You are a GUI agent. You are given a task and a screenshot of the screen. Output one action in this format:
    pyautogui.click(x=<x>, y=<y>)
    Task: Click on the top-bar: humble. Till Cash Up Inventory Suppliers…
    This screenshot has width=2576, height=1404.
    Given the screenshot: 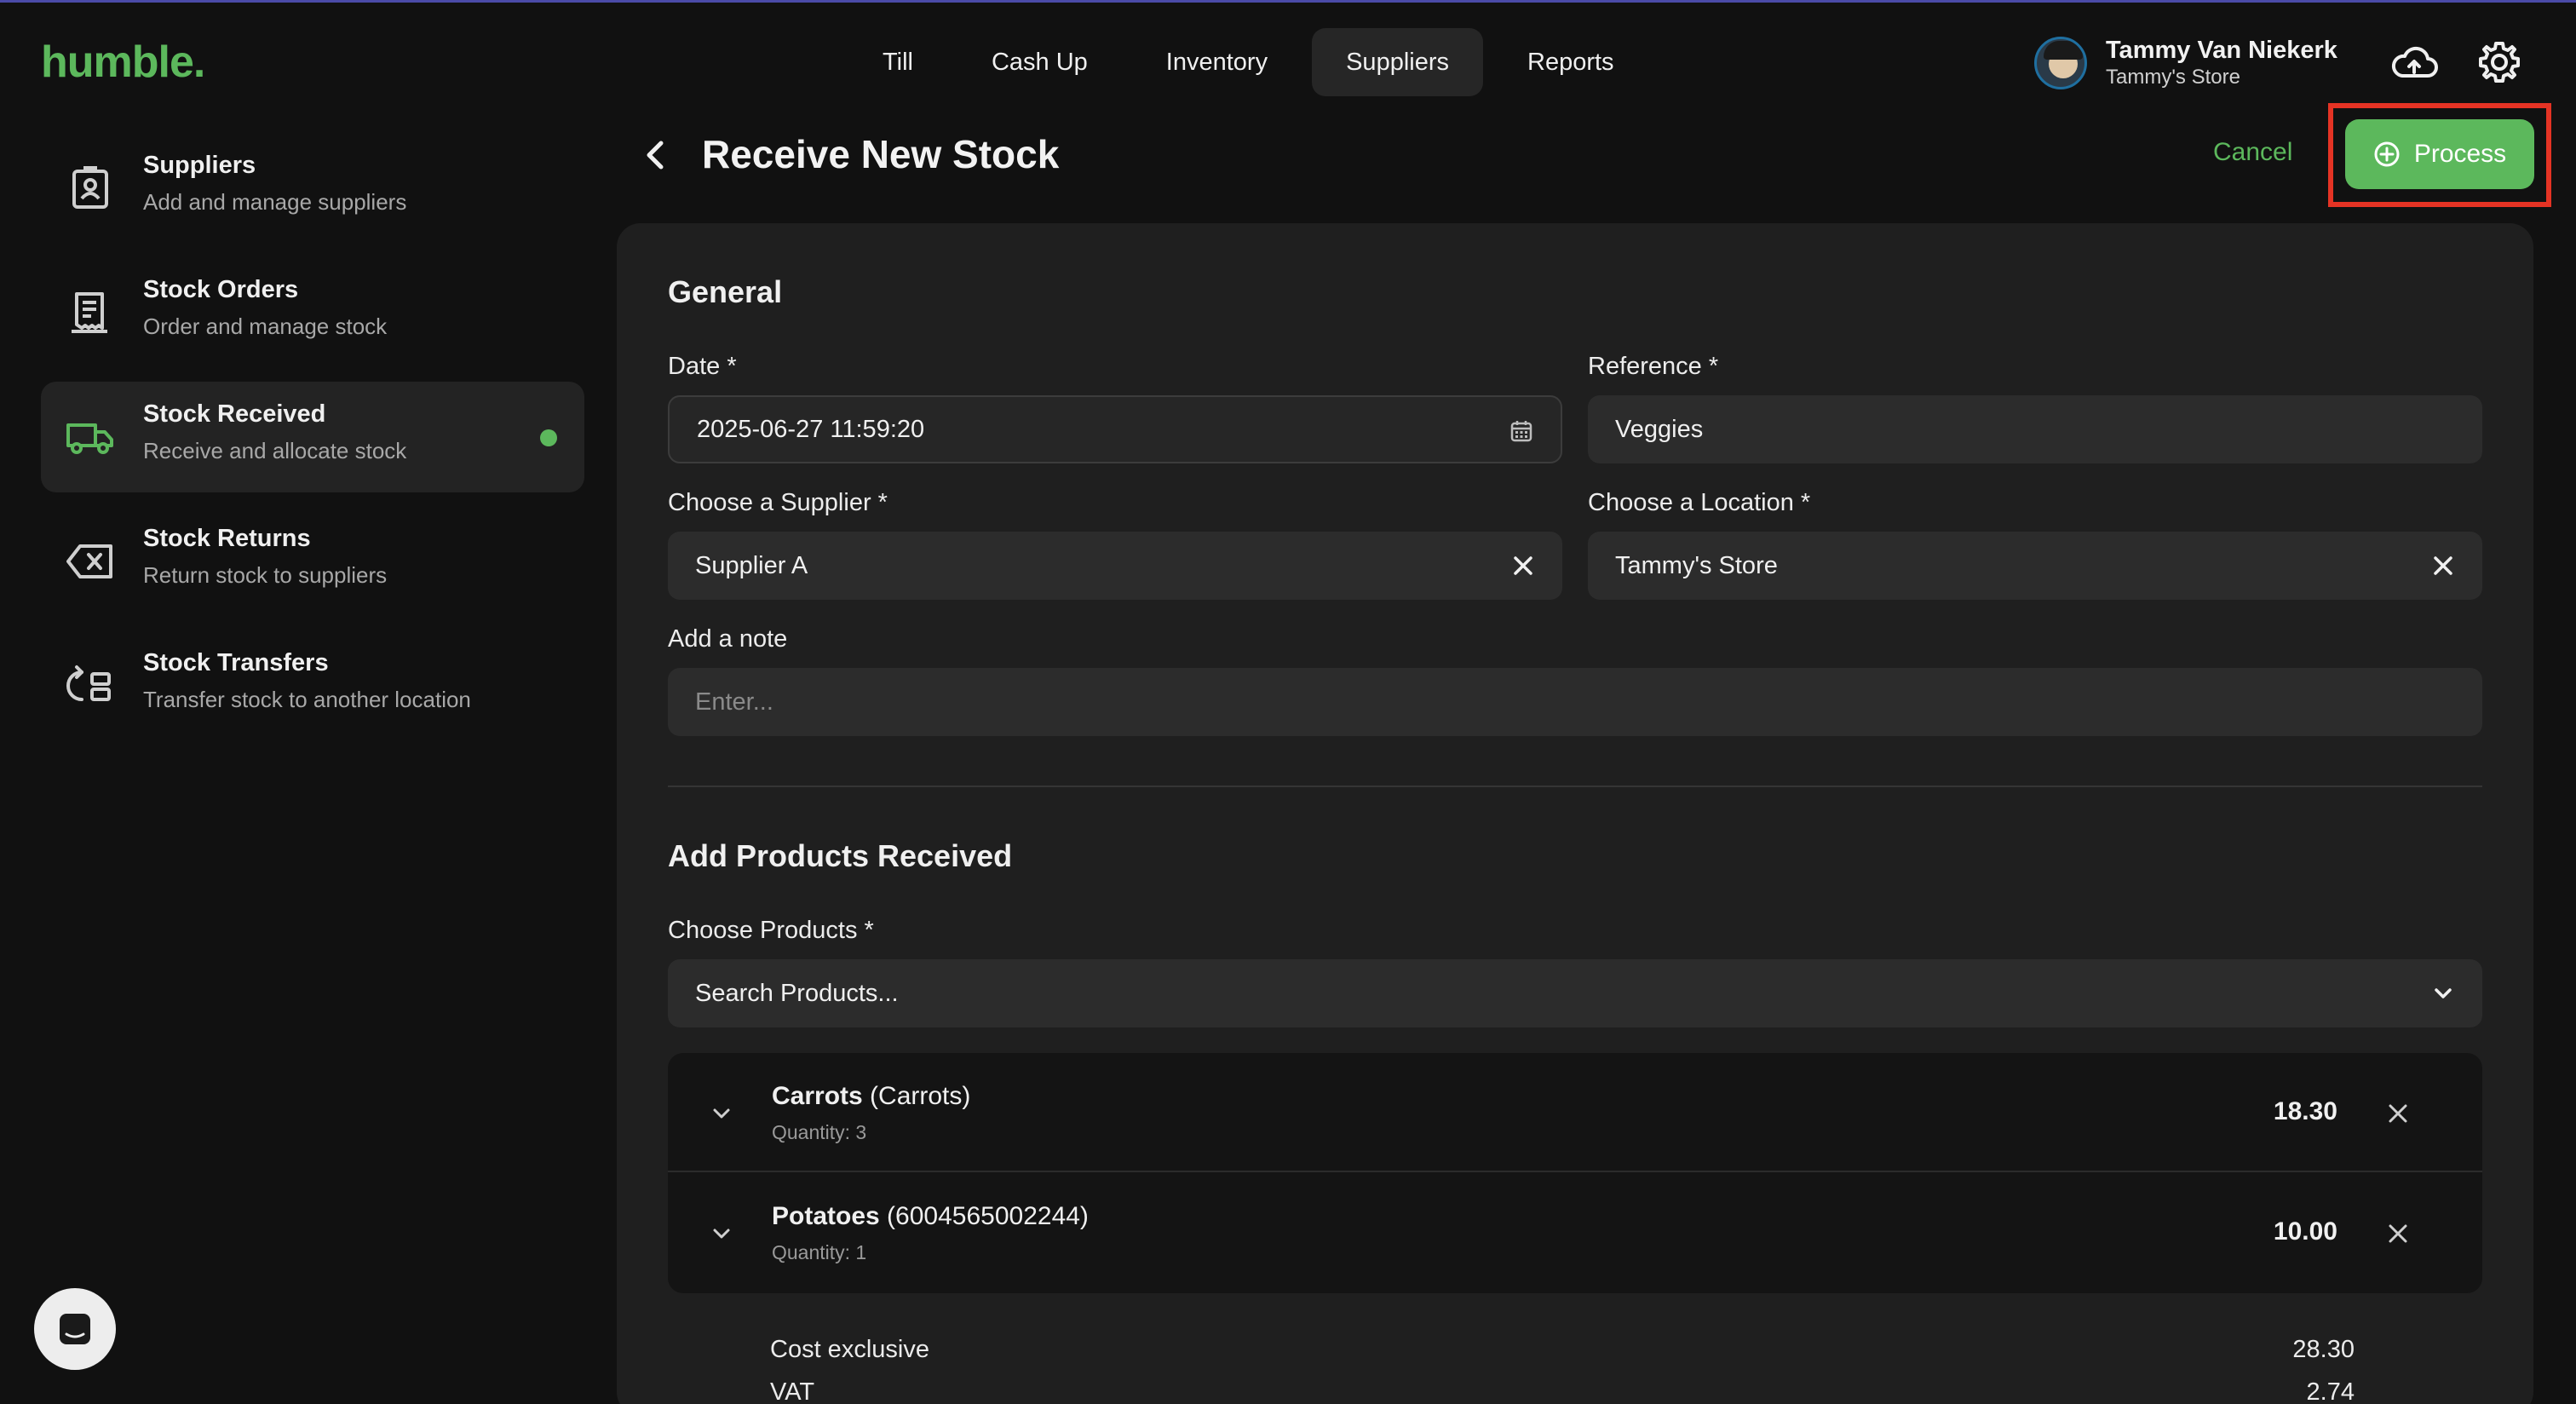 What is the action you would take?
    pyautogui.click(x=1288, y=62)
    